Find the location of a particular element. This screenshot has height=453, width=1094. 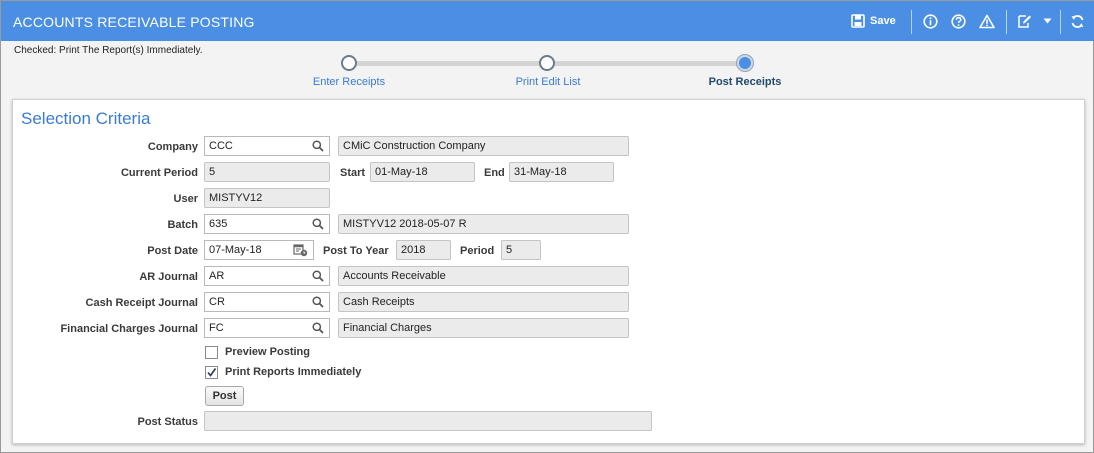

warning-button is located at coordinates (987, 21).